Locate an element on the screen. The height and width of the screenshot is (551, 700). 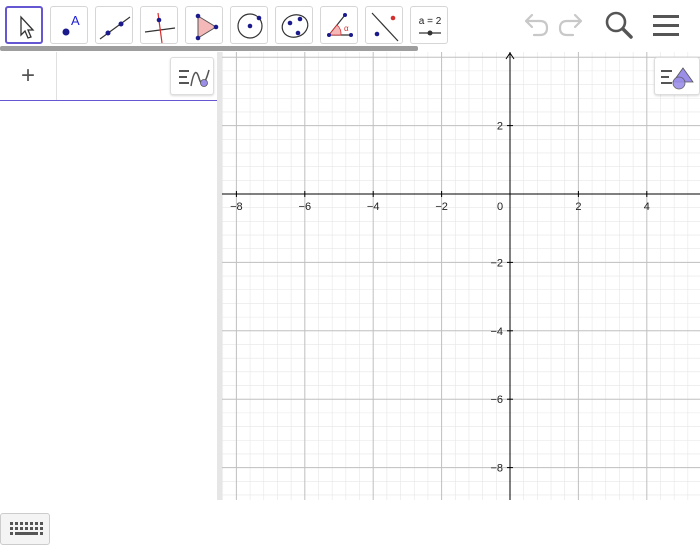
slider-icon: a = 2 is located at coordinates (430, 26).